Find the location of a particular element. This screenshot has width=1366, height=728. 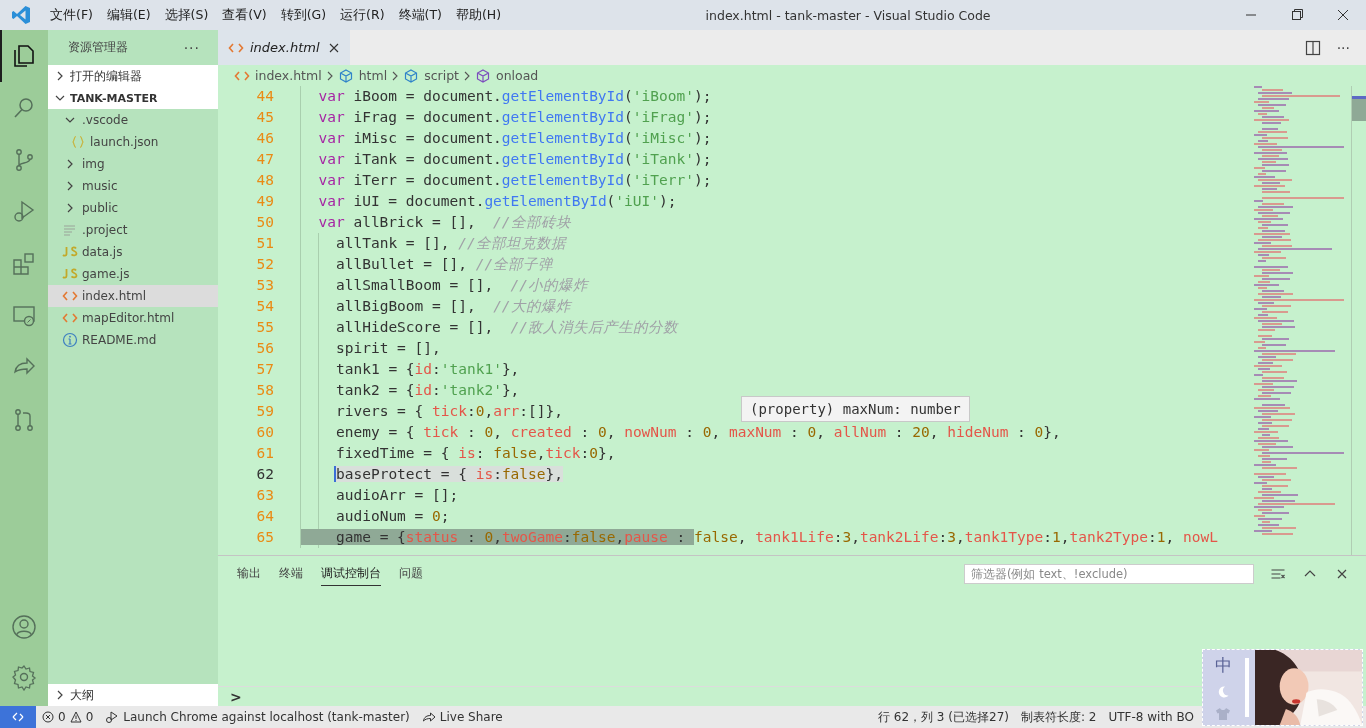

line-number: 54 is located at coordinates (265, 306).